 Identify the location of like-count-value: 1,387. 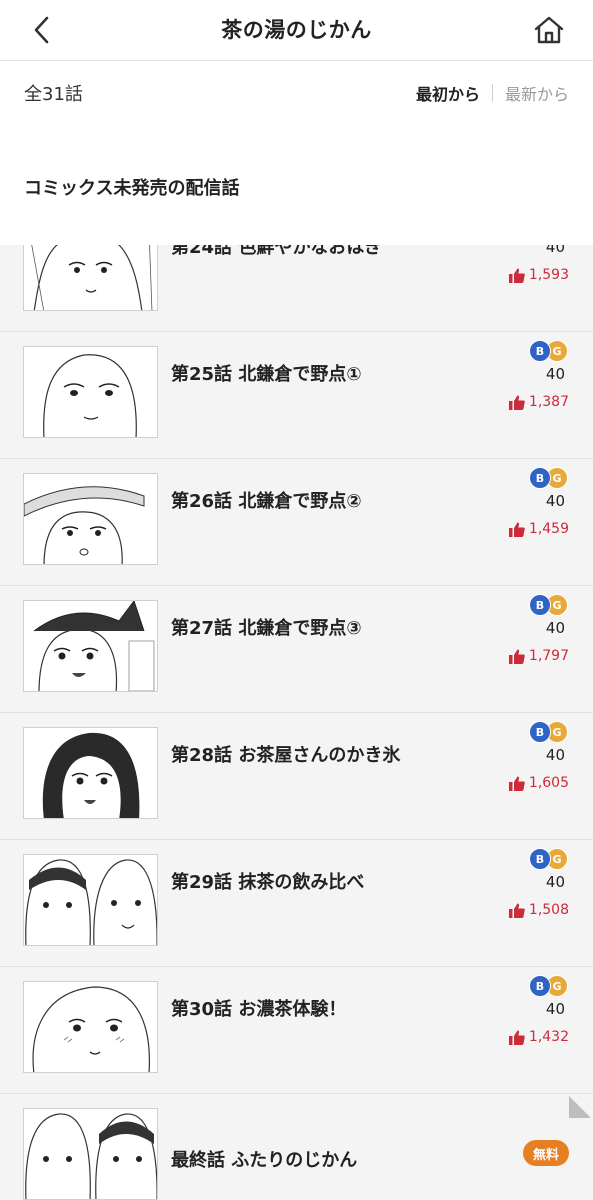
(548, 402).